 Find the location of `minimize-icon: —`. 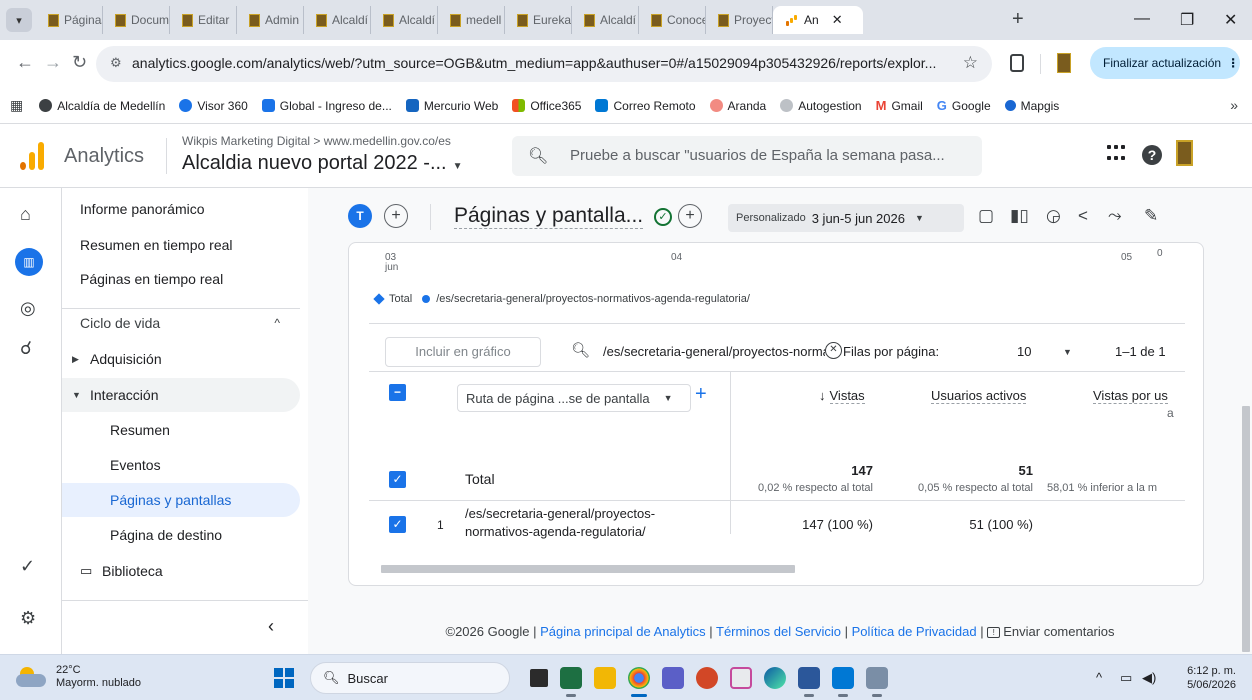

minimize-icon: — is located at coordinates (1142, 19).